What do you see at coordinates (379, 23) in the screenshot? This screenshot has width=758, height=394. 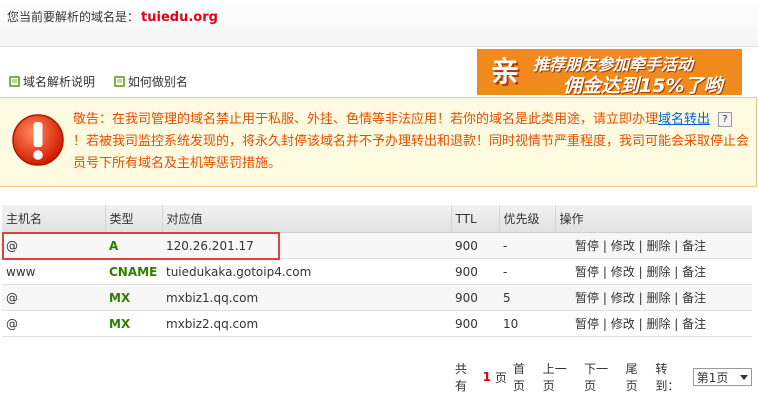 I see `header-bar: 您当前要解析的域名是： tuiedu.org` at bounding box center [379, 23].